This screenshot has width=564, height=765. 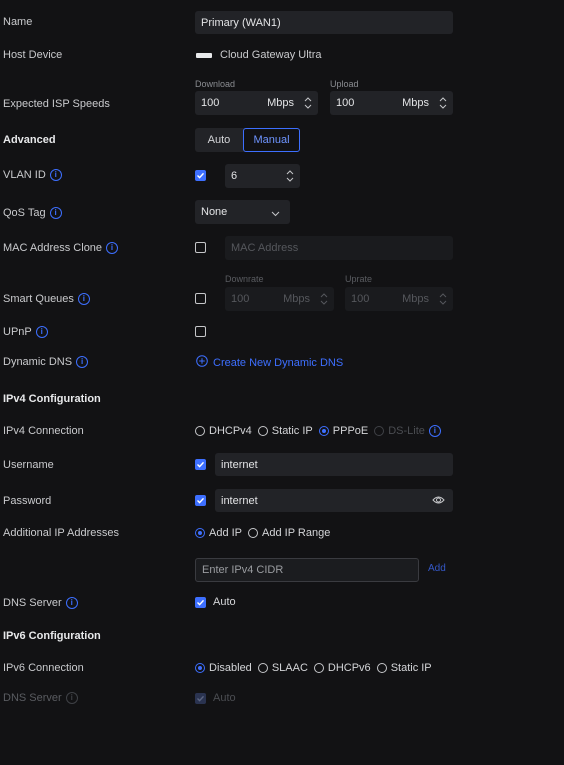 What do you see at coordinates (52, 399) in the screenshot?
I see `ipv4-config-heading: IPv4 Configuration` at bounding box center [52, 399].